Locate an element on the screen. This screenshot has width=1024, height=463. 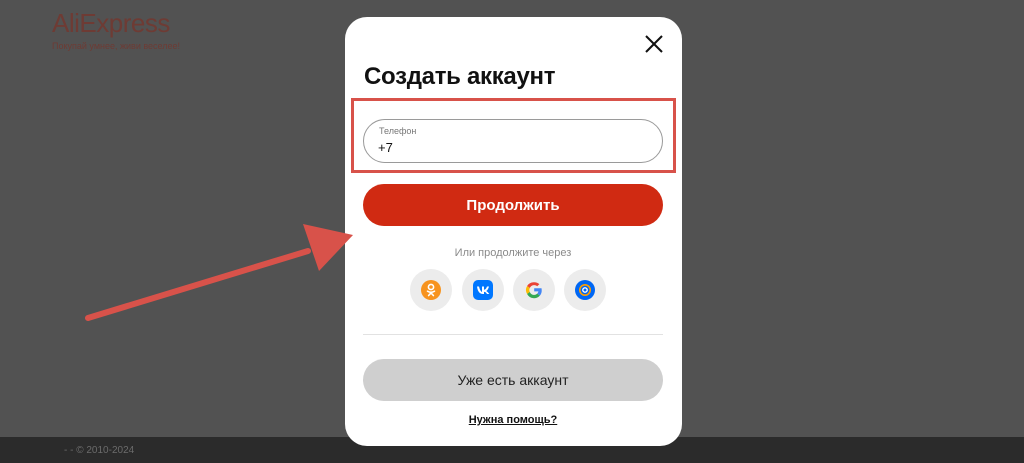
phone-field-label: Телефон is located at coordinates (398, 131).